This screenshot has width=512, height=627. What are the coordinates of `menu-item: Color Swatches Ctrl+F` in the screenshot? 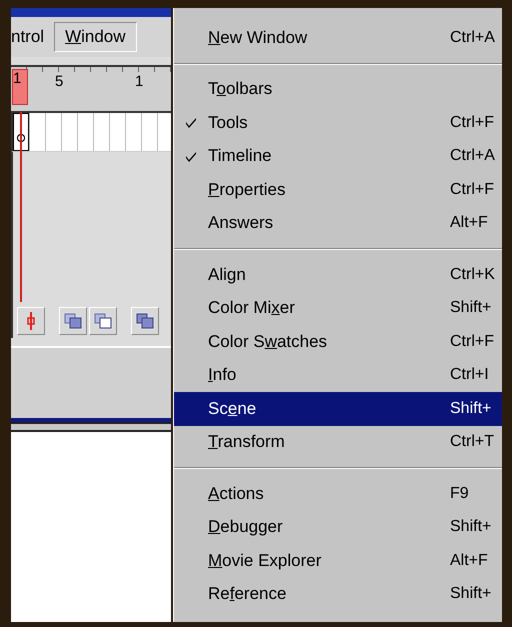 It's located at (338, 341).